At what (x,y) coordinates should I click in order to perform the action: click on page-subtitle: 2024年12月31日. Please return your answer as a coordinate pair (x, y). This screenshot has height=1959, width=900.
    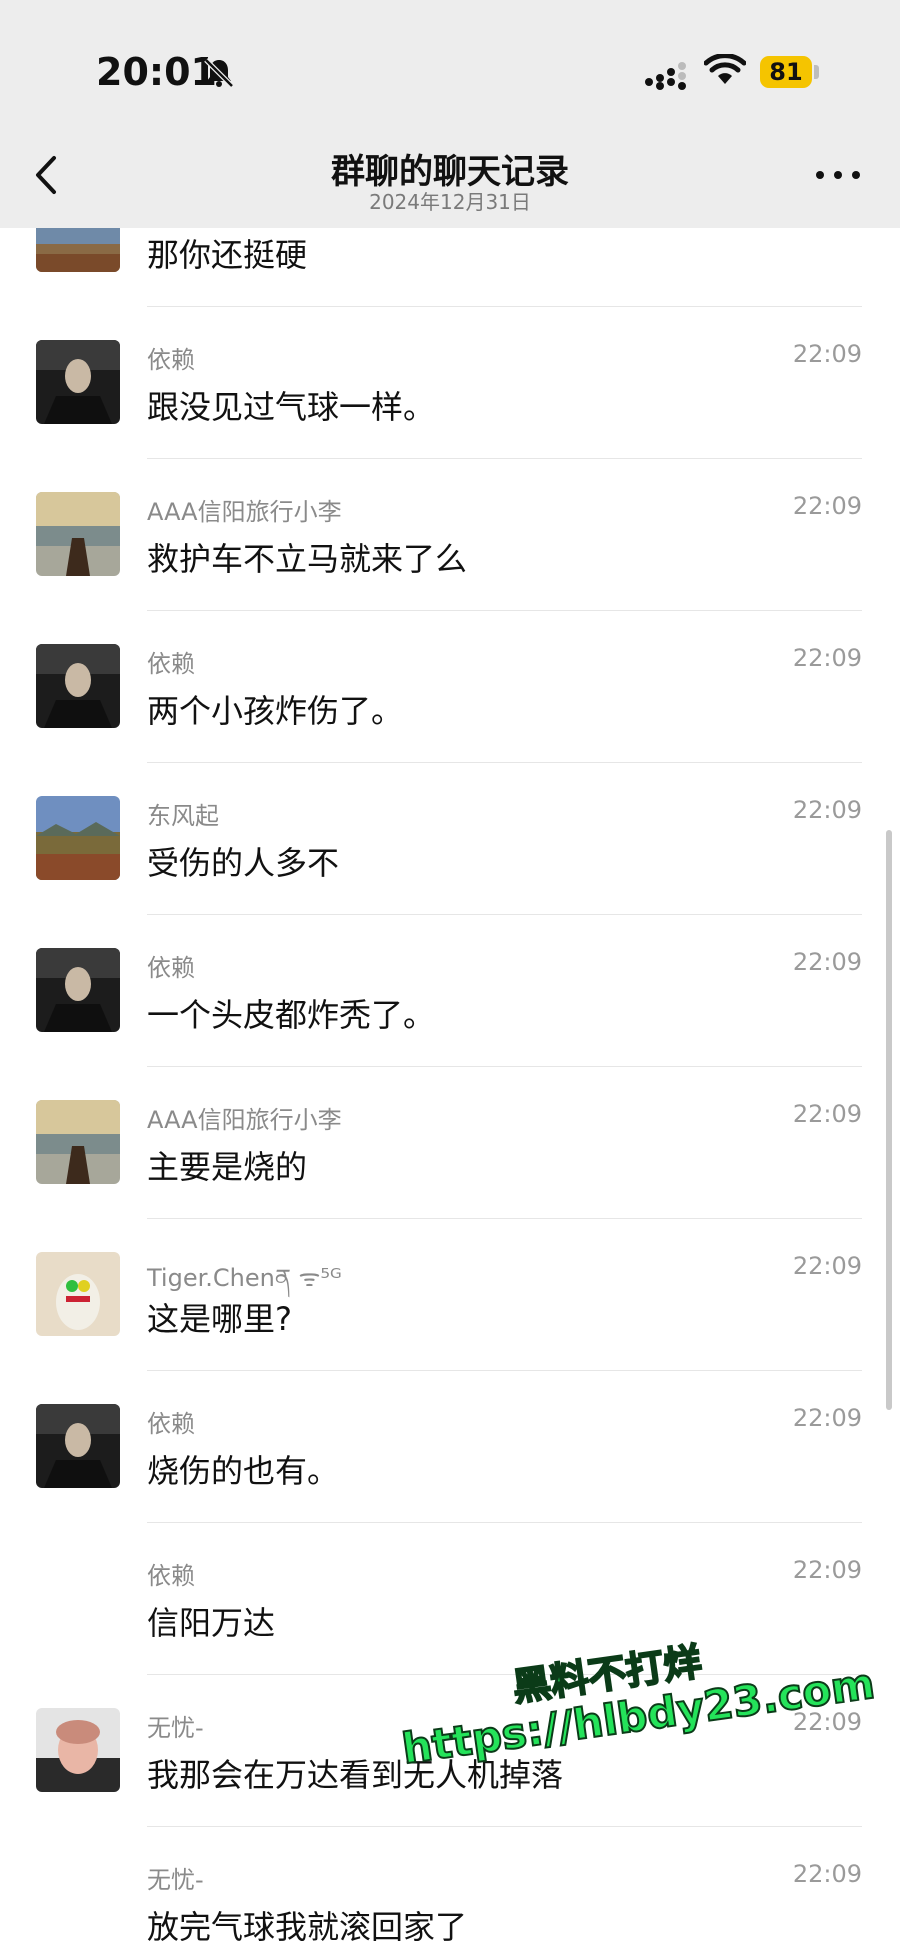
    Looking at the image, I should click on (450, 202).